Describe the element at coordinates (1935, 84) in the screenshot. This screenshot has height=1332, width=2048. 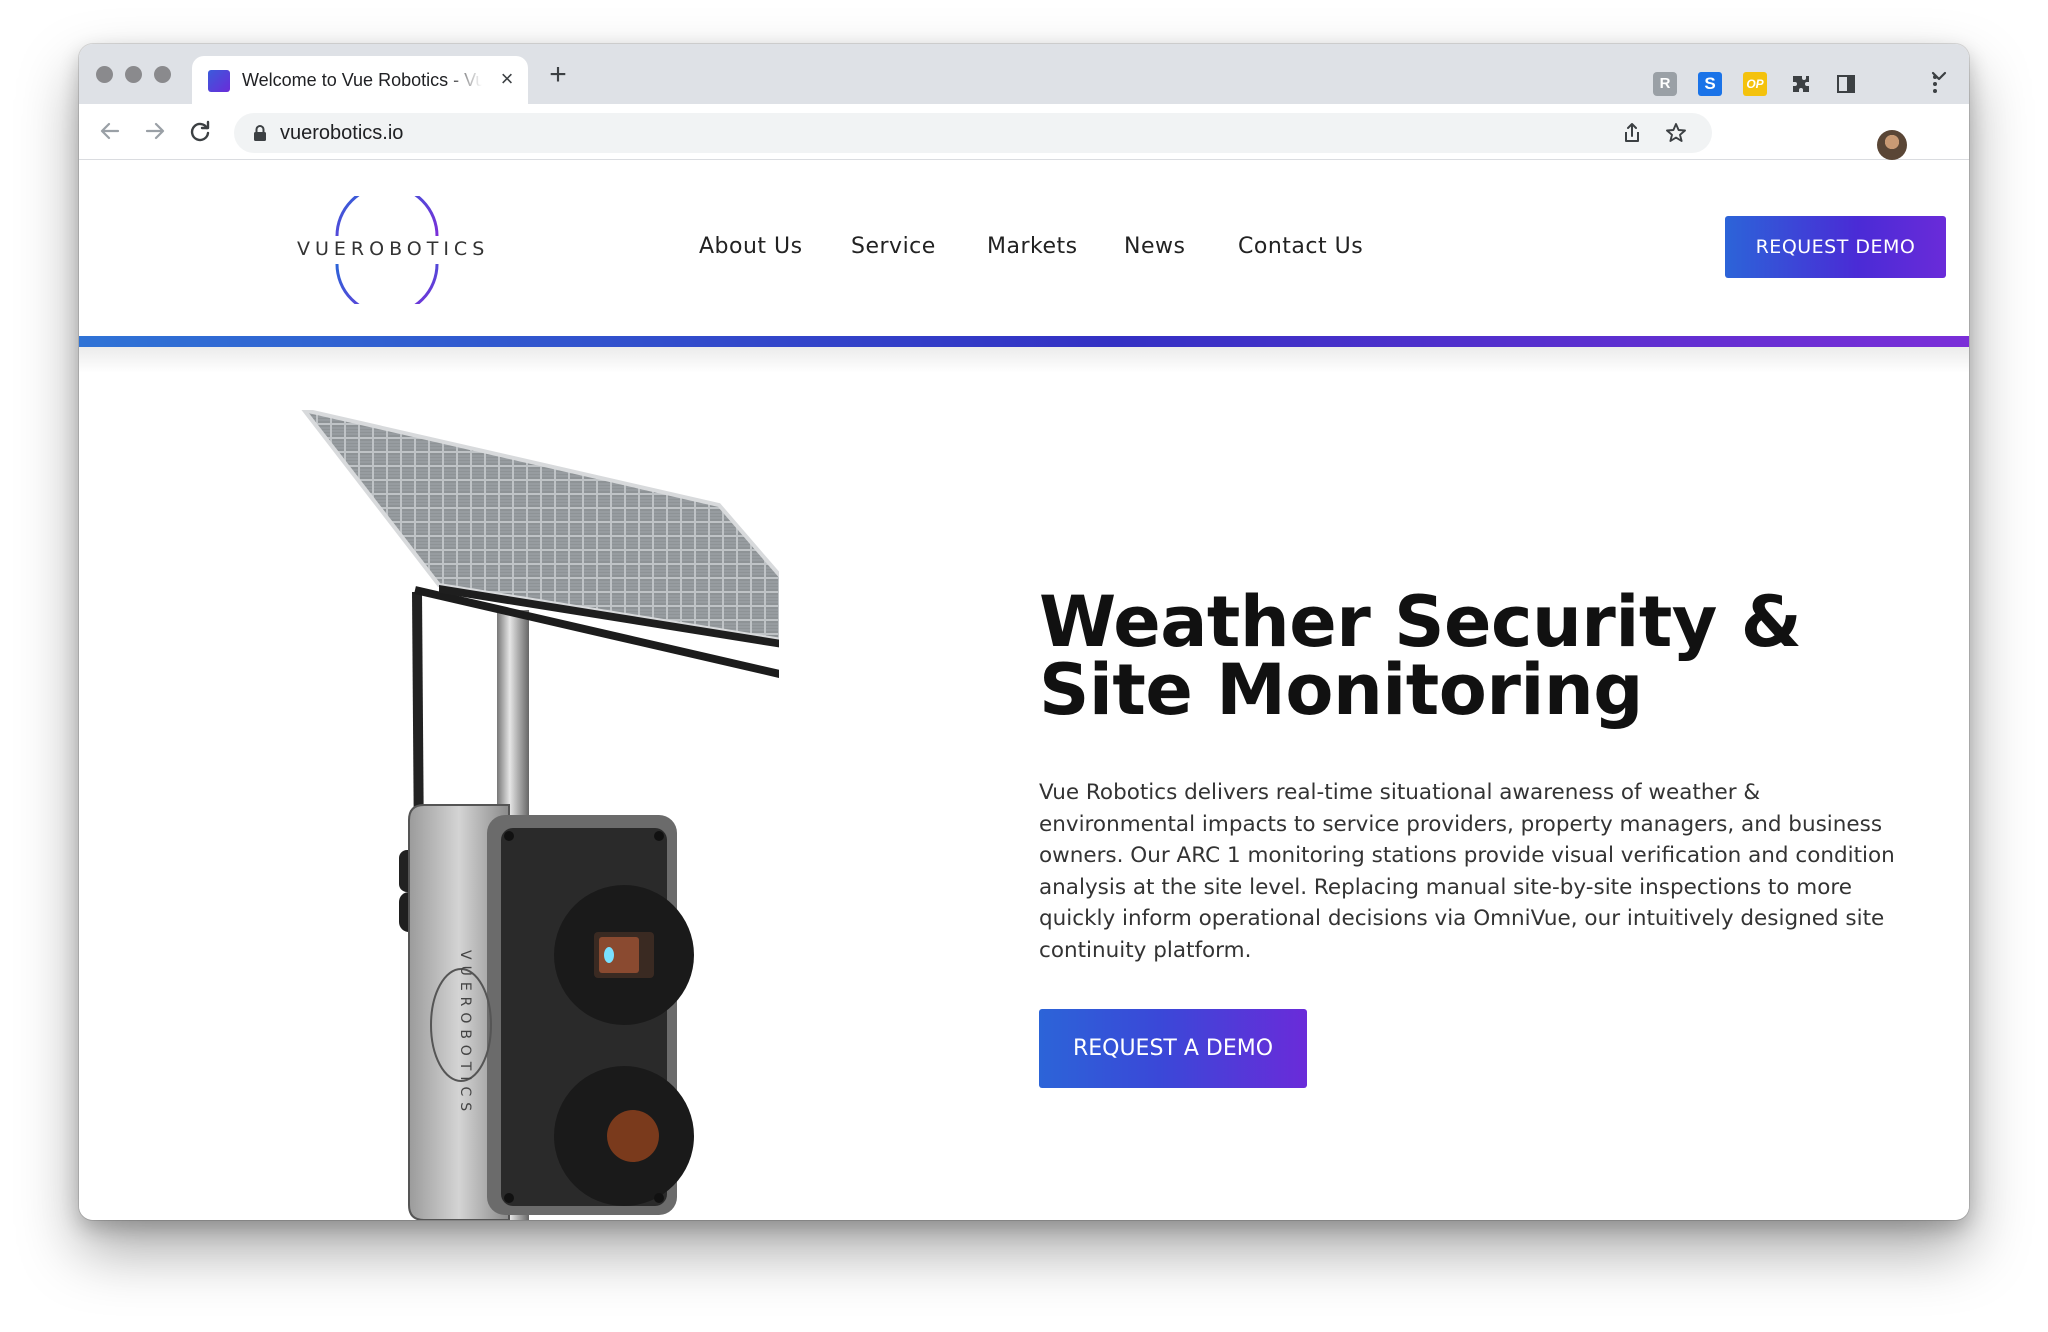
I see `kebab-menu-icon` at that location.